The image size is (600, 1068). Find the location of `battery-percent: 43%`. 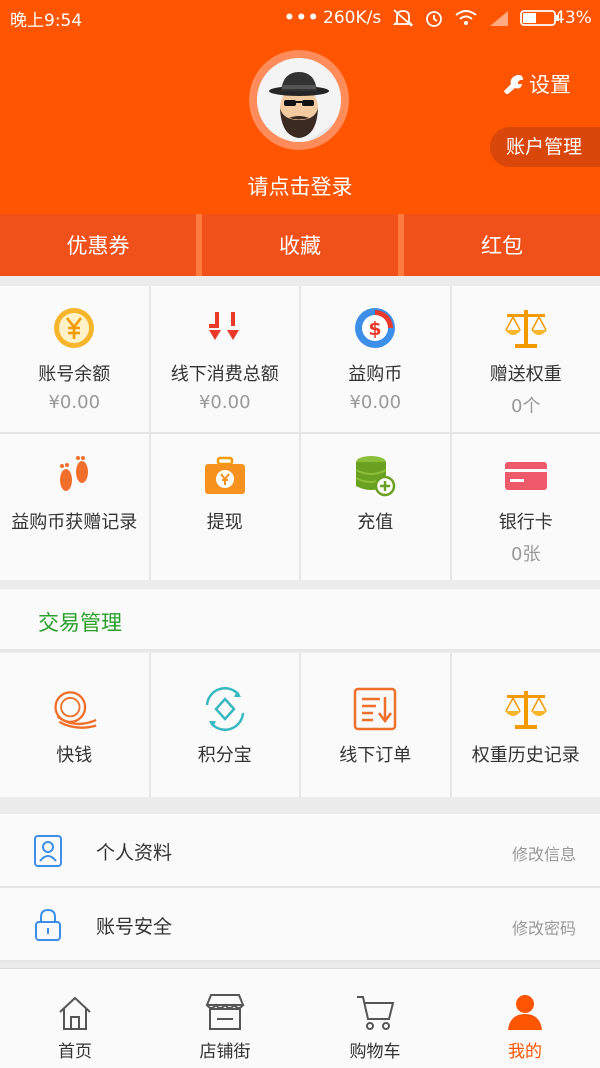

battery-percent: 43% is located at coordinates (573, 18).